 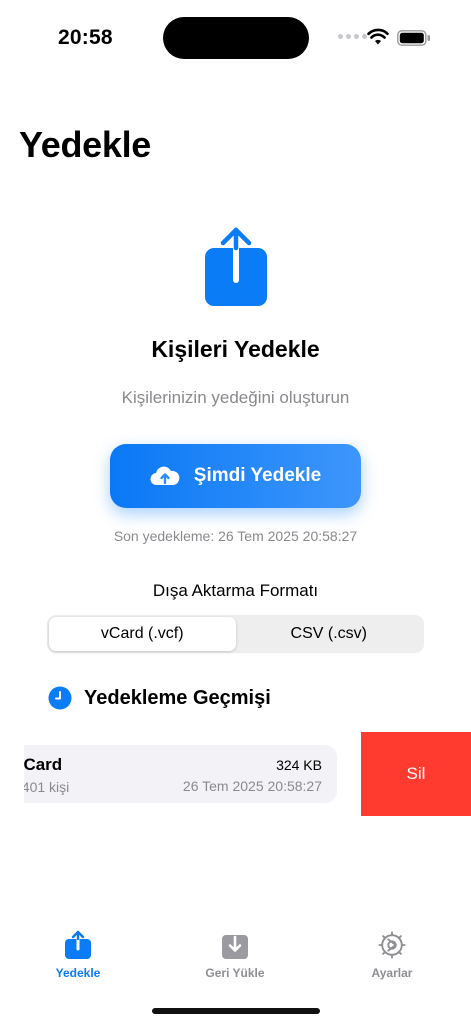 What do you see at coordinates (165, 476) in the screenshot?
I see `cloud-upload-icon` at bounding box center [165, 476].